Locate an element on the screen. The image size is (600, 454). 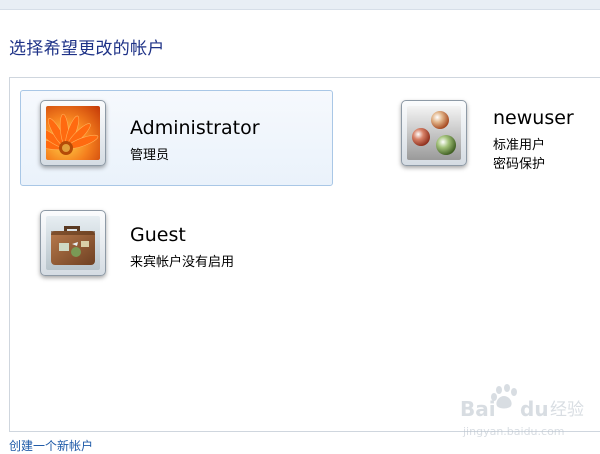
account-type: 管理员 is located at coordinates (150, 155).